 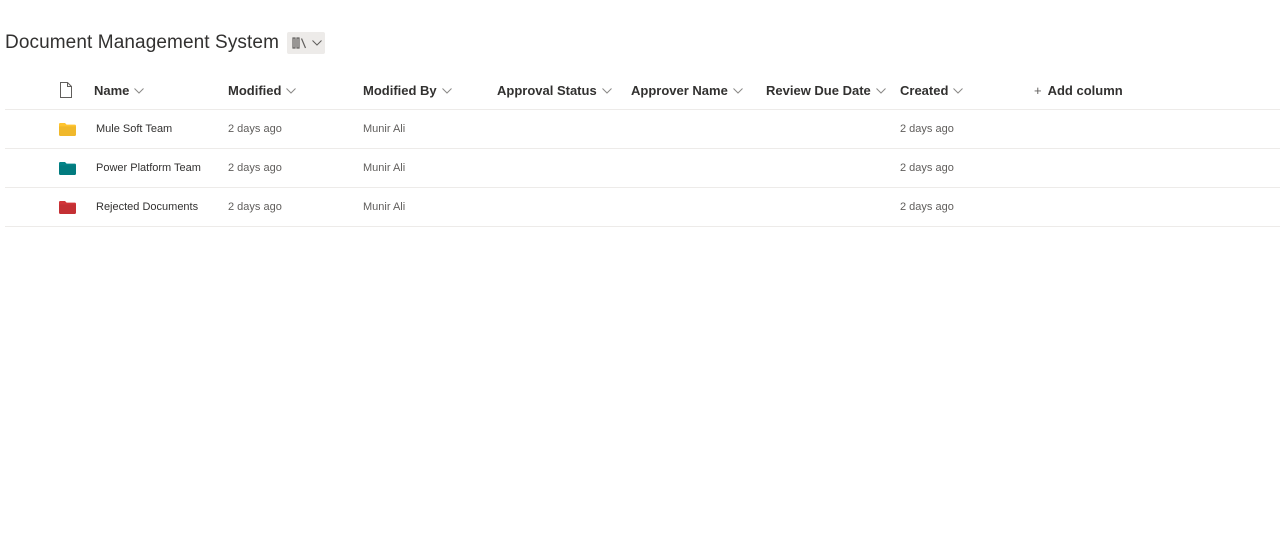 I want to click on column-header-label: Name, so click(x=112, y=90).